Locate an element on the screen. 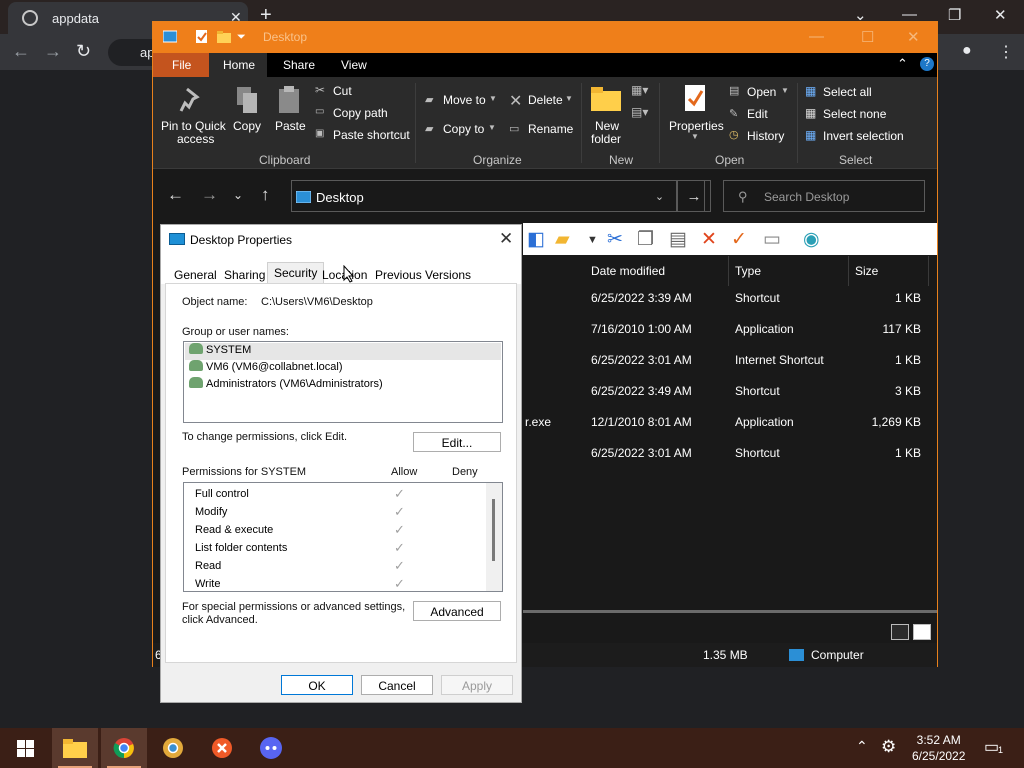  permissions-scrollbar is located at coordinates (494, 537).